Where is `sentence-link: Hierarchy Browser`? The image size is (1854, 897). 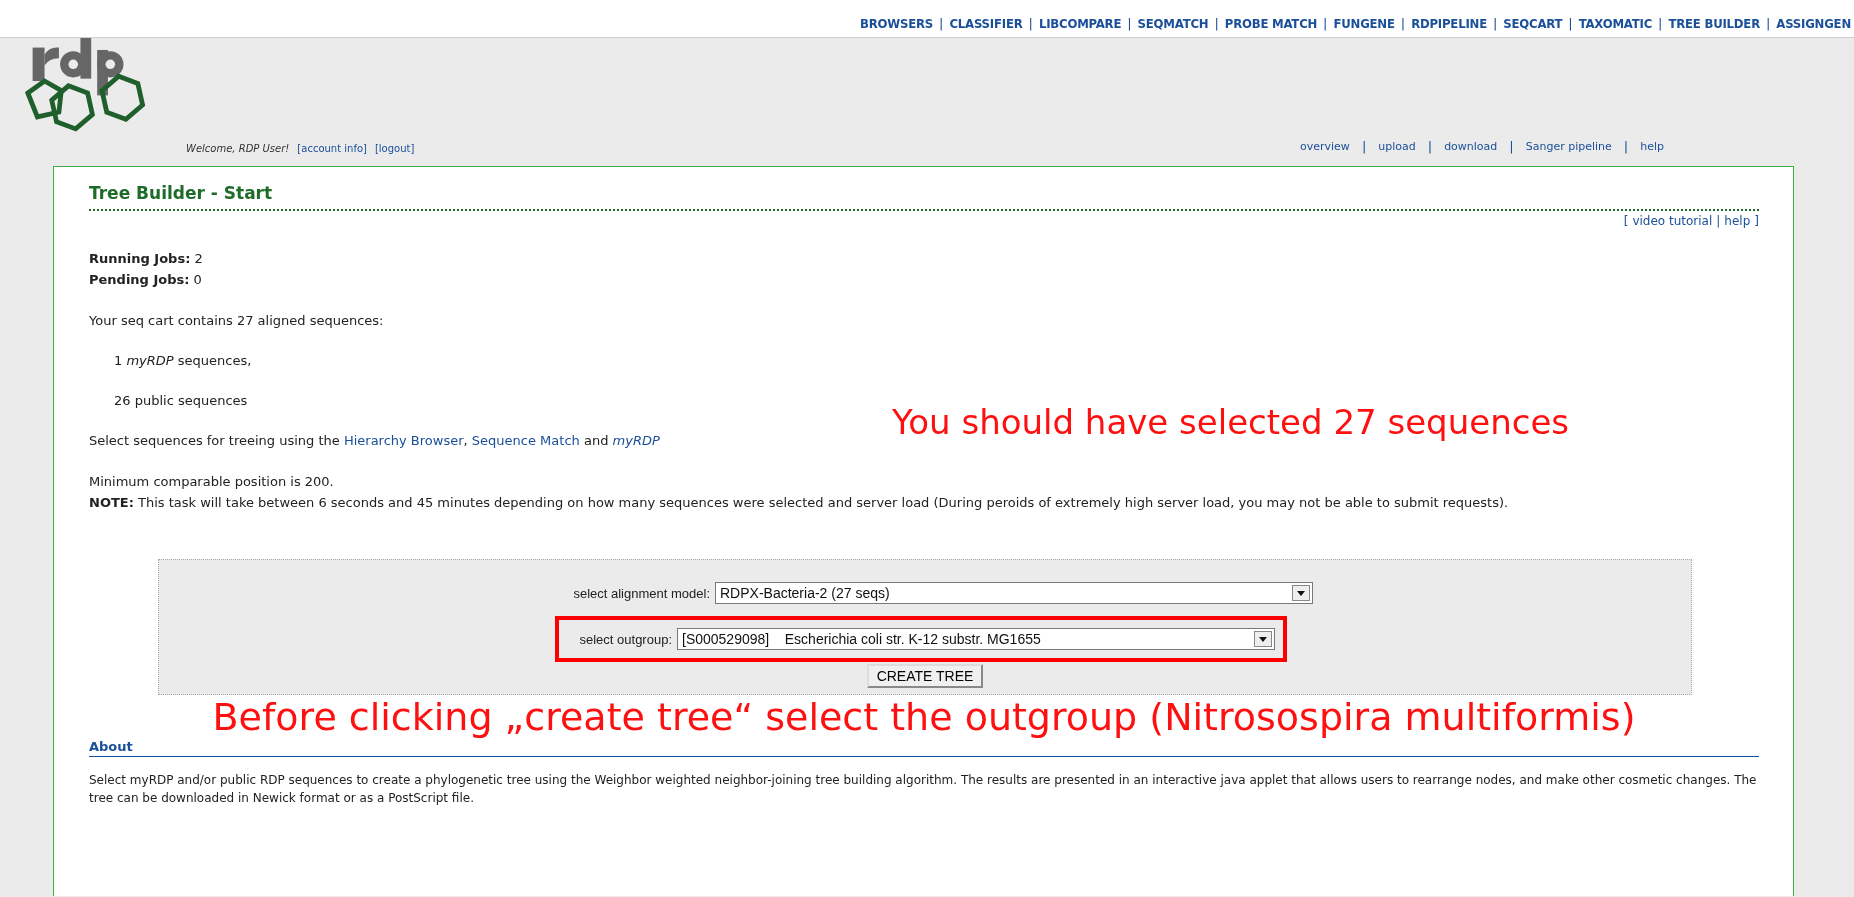
sentence-link: Hierarchy Browser is located at coordinates (403, 440).